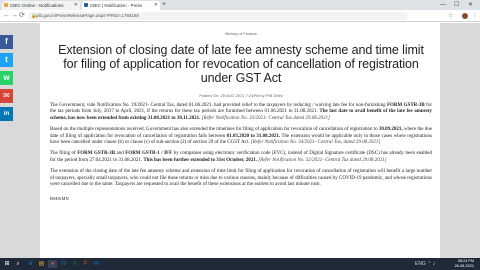  Describe the element at coordinates (64, 154) in the screenshot. I see `text-run: The filing of` at that location.